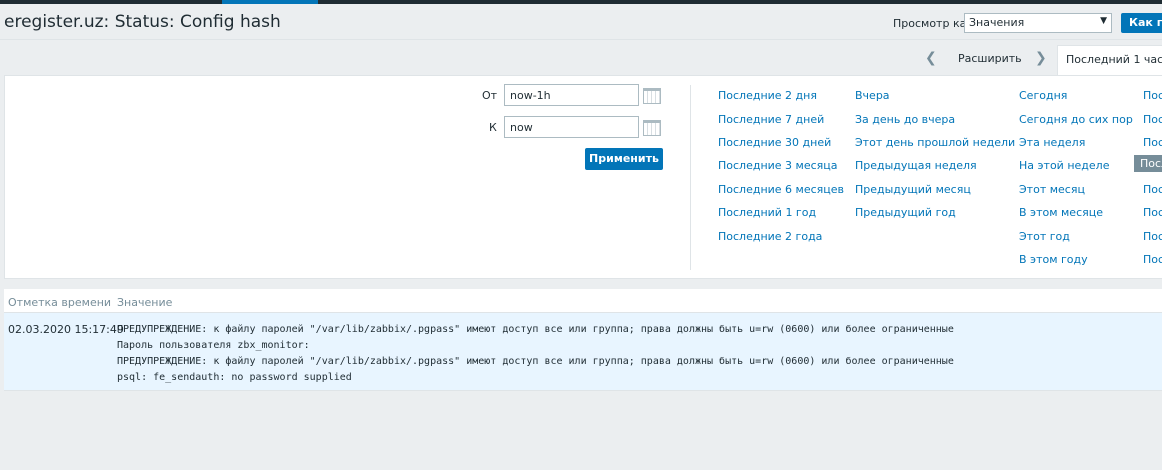  Describe the element at coordinates (767, 95) in the screenshot. I see `quick-range-link: Последние 2 дня` at that location.